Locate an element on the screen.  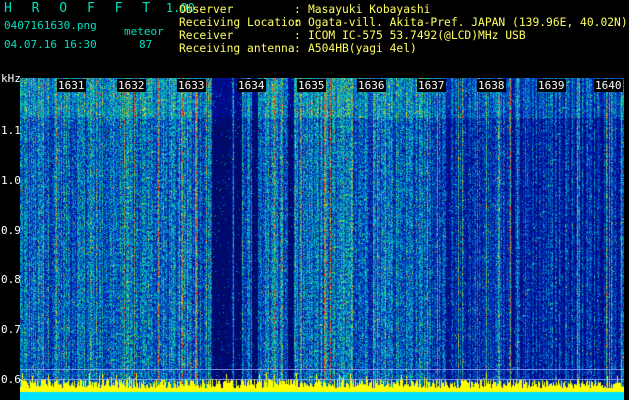
file-name: 0407161630.png is located at coordinates (50, 25).